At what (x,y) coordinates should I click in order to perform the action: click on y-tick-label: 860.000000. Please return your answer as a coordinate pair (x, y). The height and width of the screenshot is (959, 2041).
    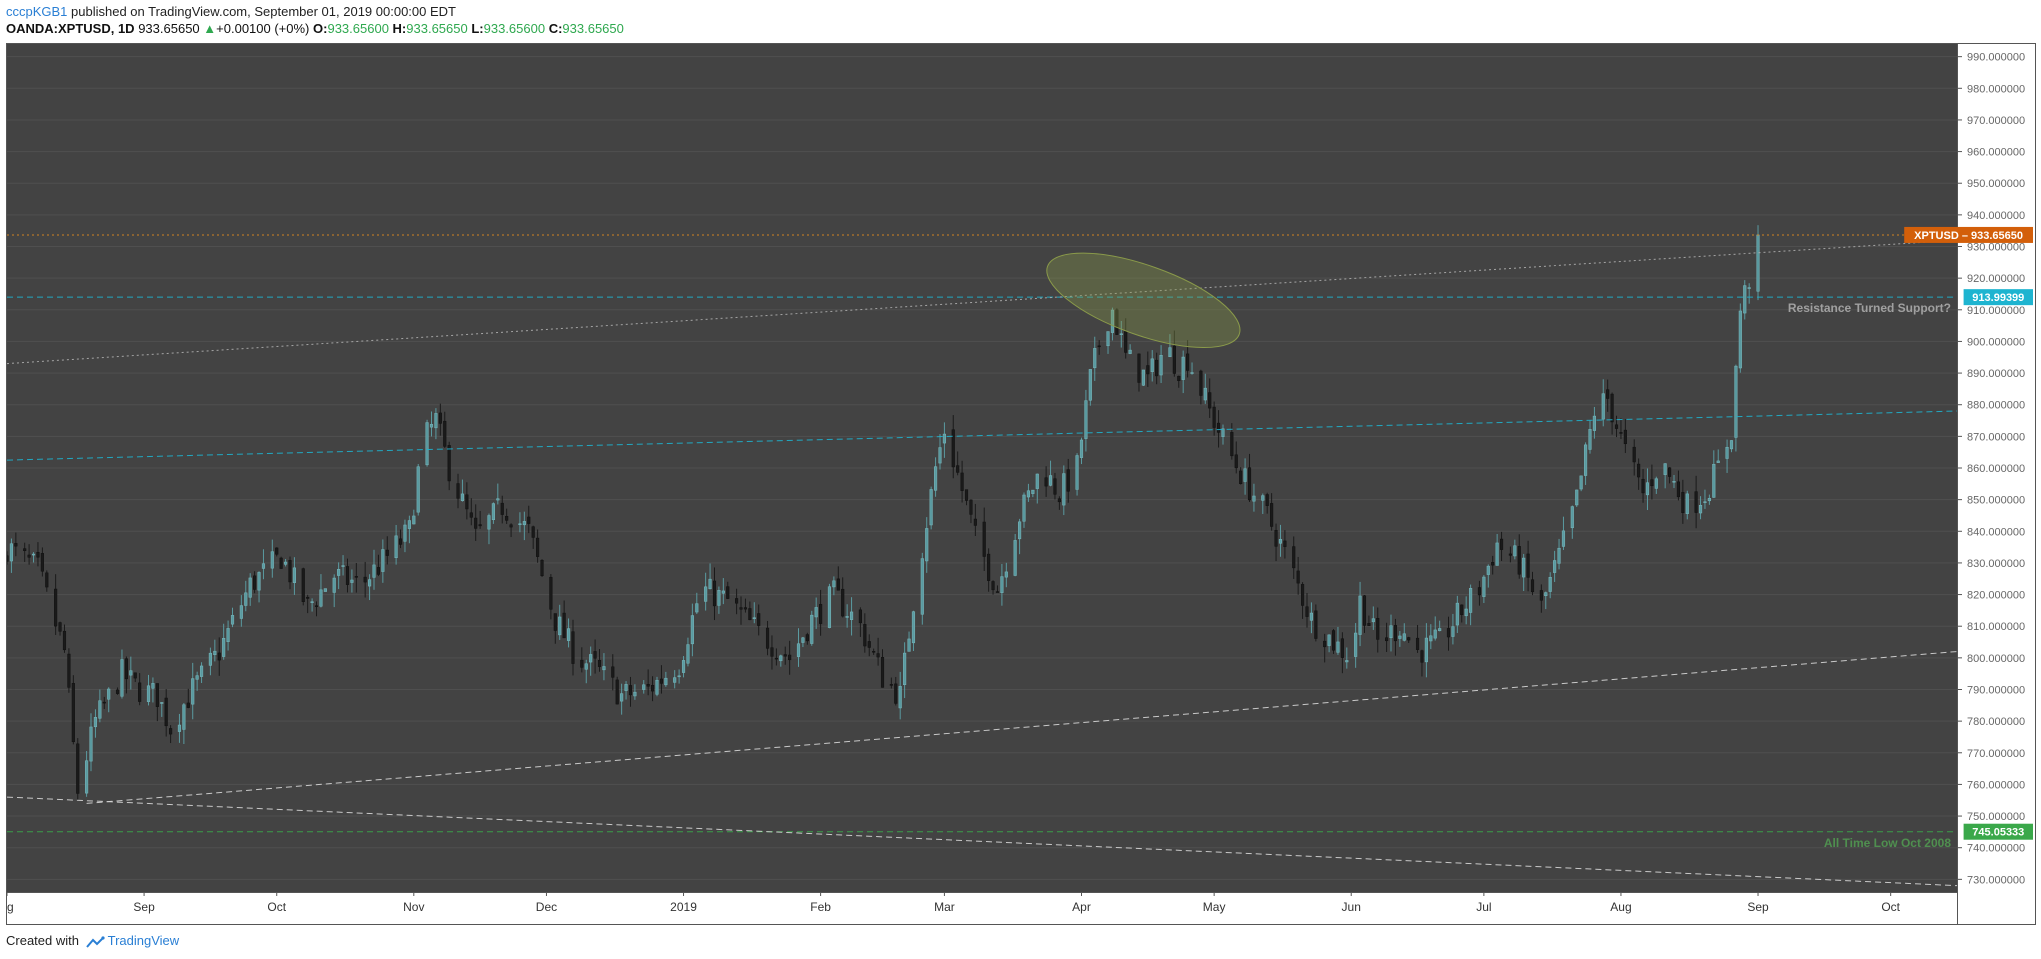
    Looking at the image, I should click on (1996, 469).